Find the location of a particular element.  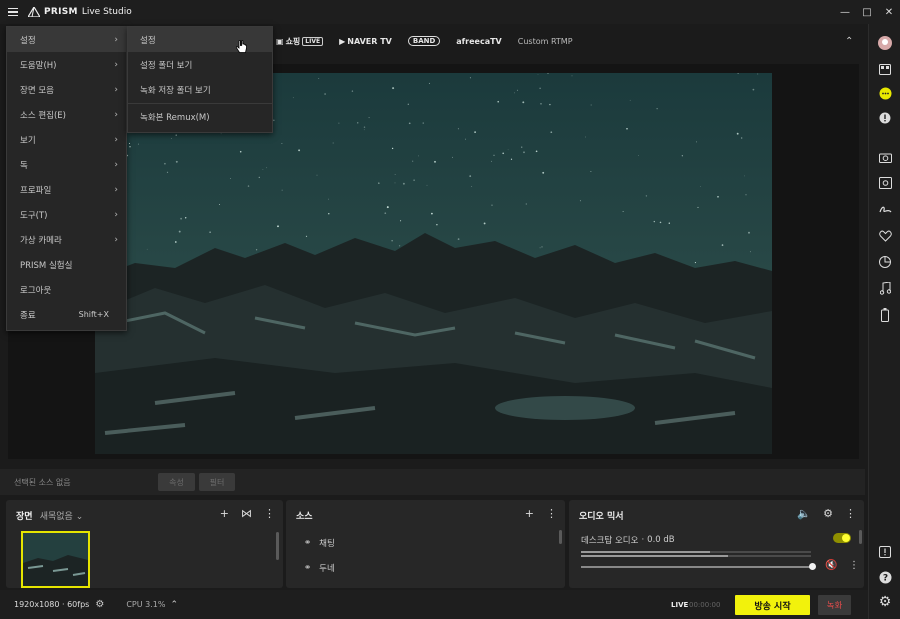

add-scene-icon: + is located at coordinates (224, 513).